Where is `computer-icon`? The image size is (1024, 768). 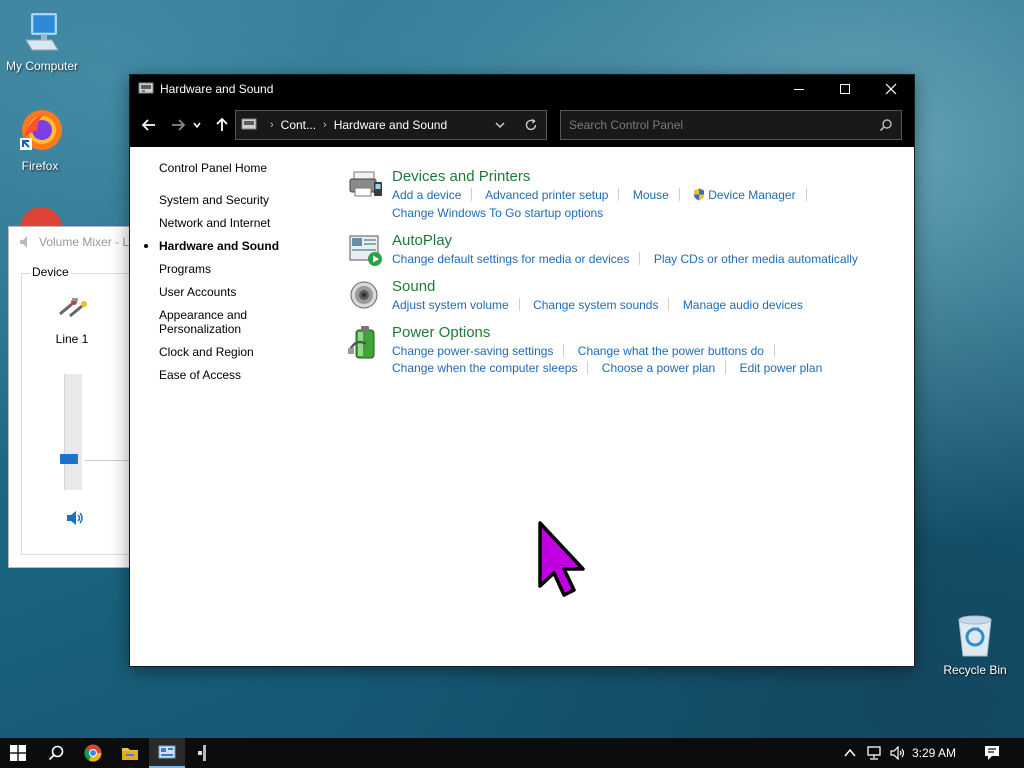
computer-icon is located at coordinates (42, 33).